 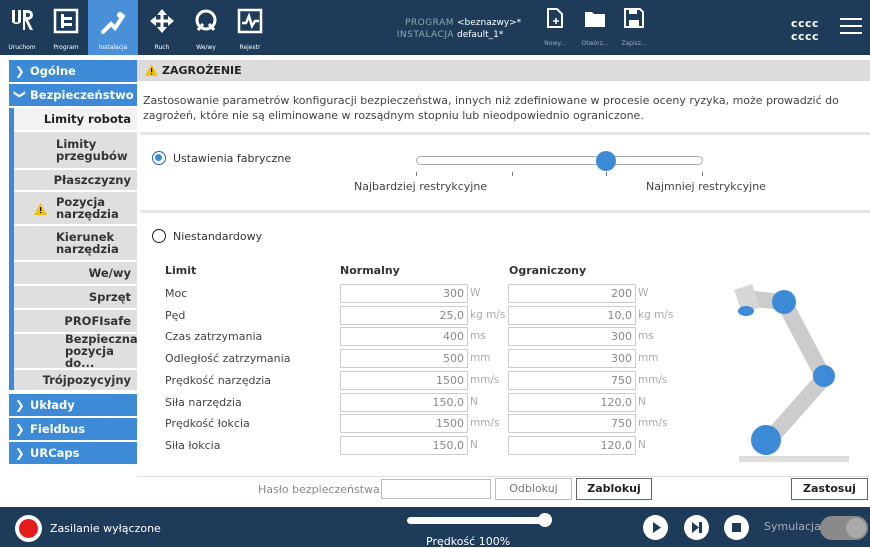 What do you see at coordinates (614, 489) in the screenshot?
I see `lock-button: Zablokuj` at bounding box center [614, 489].